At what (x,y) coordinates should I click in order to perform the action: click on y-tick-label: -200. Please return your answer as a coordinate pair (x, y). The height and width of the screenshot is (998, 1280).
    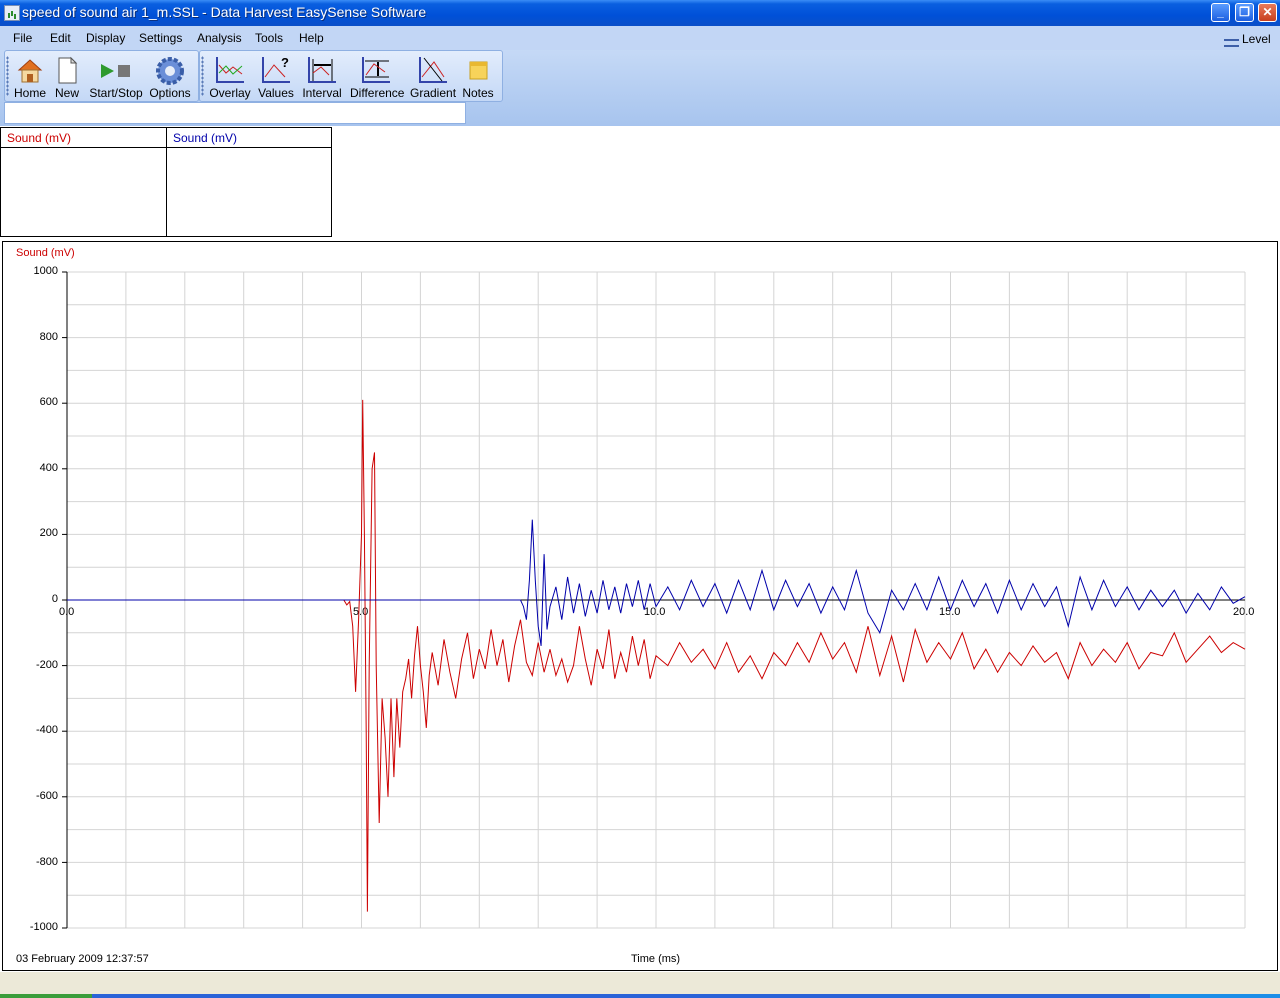
    Looking at the image, I should click on (46, 665).